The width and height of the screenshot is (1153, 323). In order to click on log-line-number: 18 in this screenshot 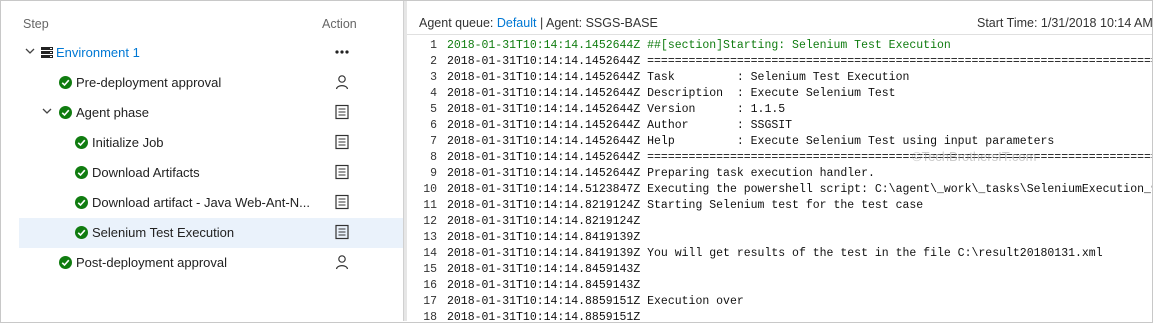, I will do `click(430, 316)`.